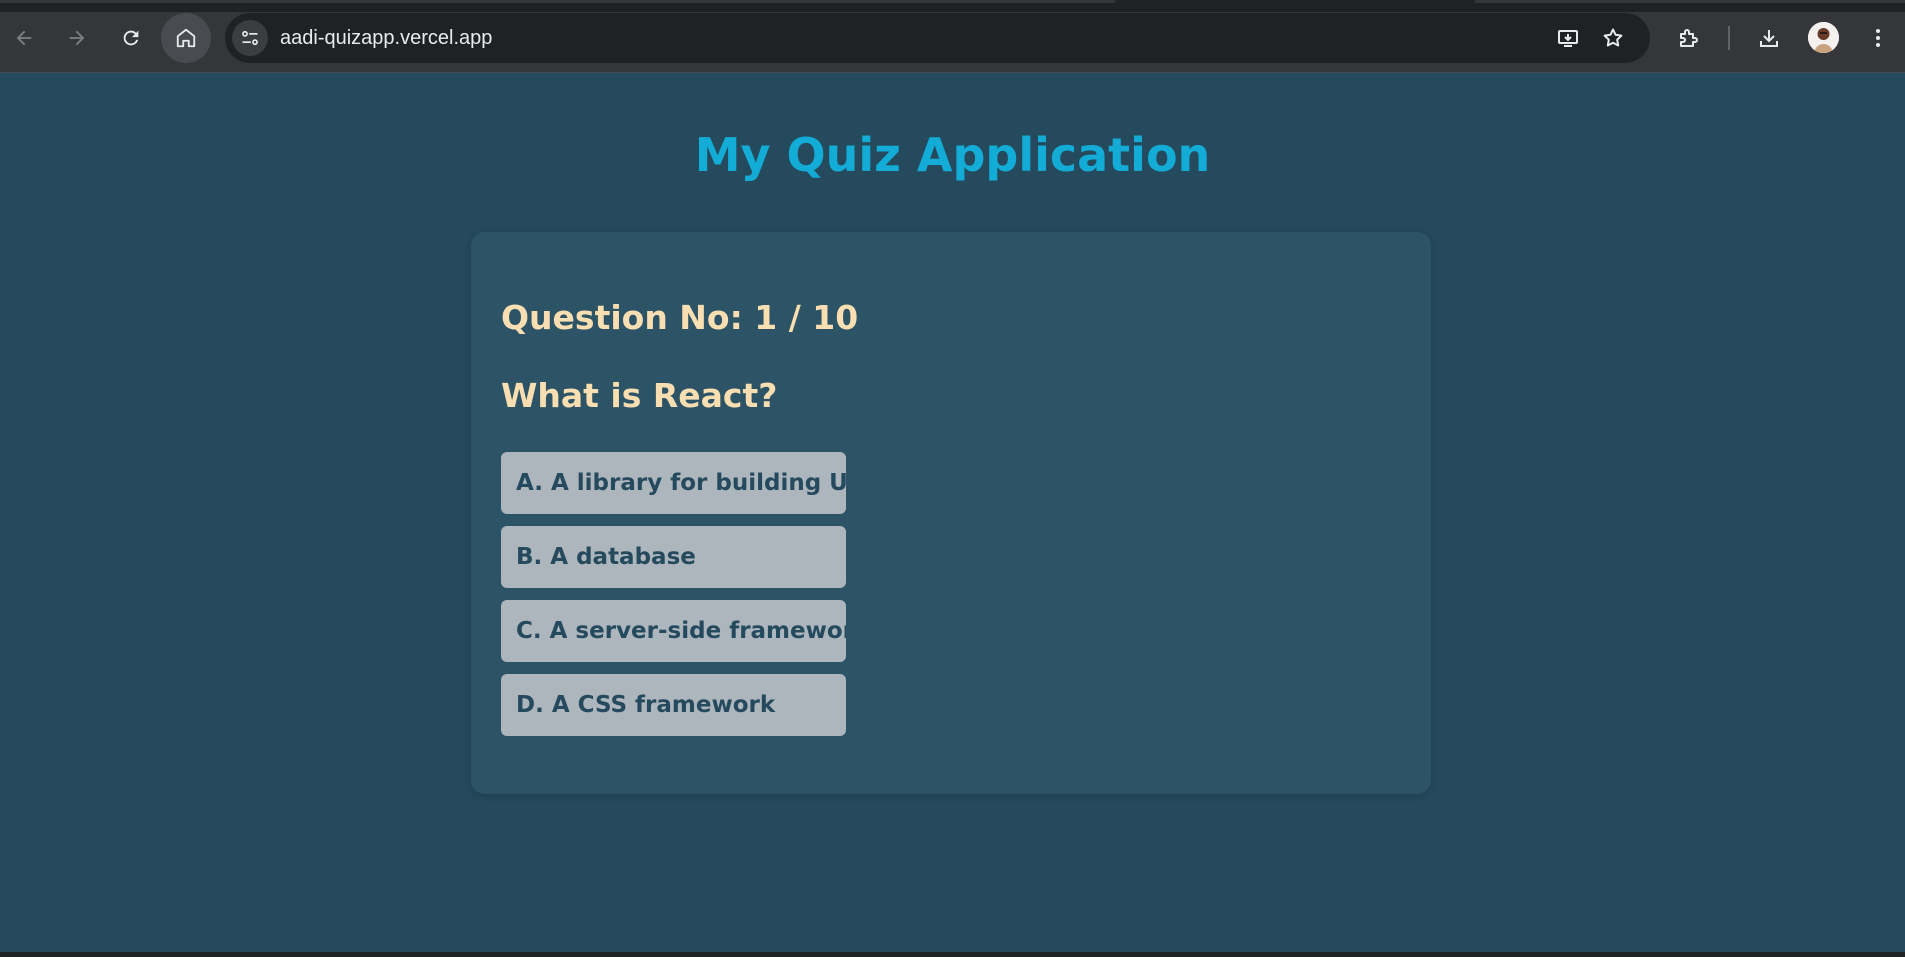  I want to click on menu-button, so click(1878, 38).